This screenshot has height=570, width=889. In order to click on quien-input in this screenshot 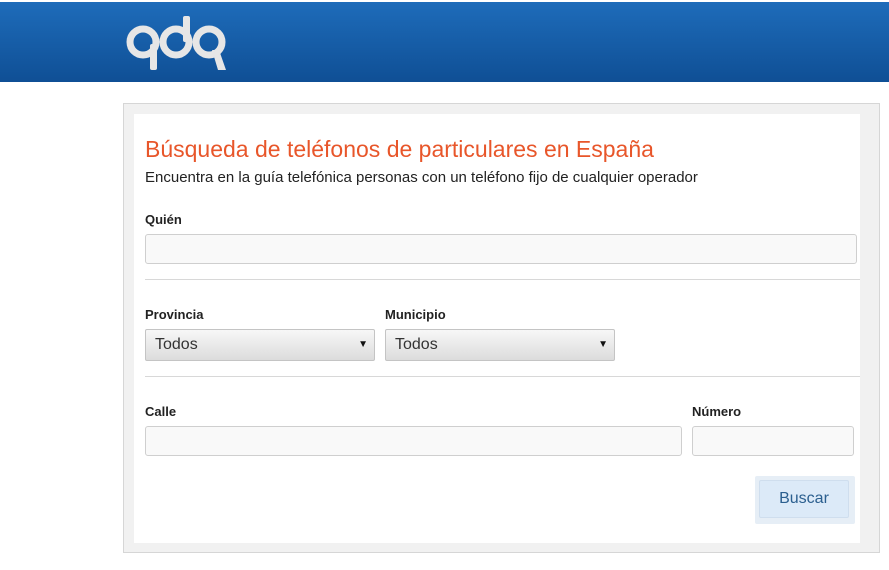, I will do `click(501, 249)`.